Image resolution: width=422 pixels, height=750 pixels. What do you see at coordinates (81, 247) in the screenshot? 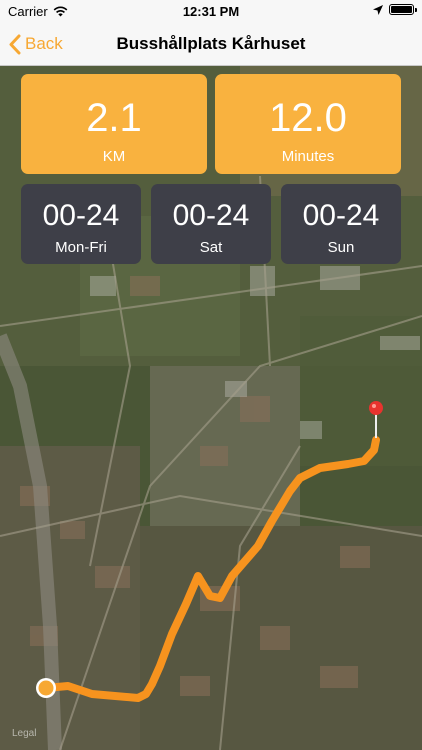
I see `schedule-day-label: Mon-Fri` at bounding box center [81, 247].